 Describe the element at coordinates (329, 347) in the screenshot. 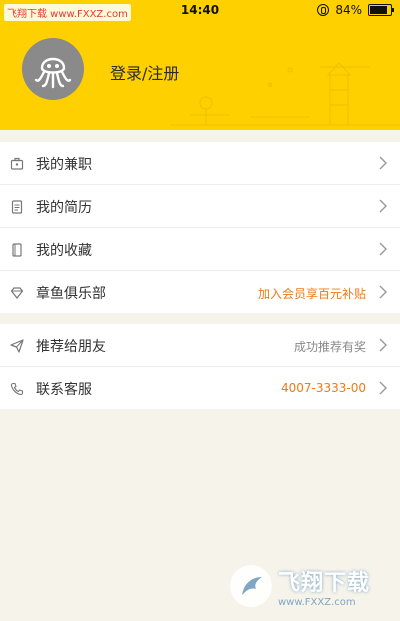

I see `referral-reward-text: 成功推荐有奖` at that location.